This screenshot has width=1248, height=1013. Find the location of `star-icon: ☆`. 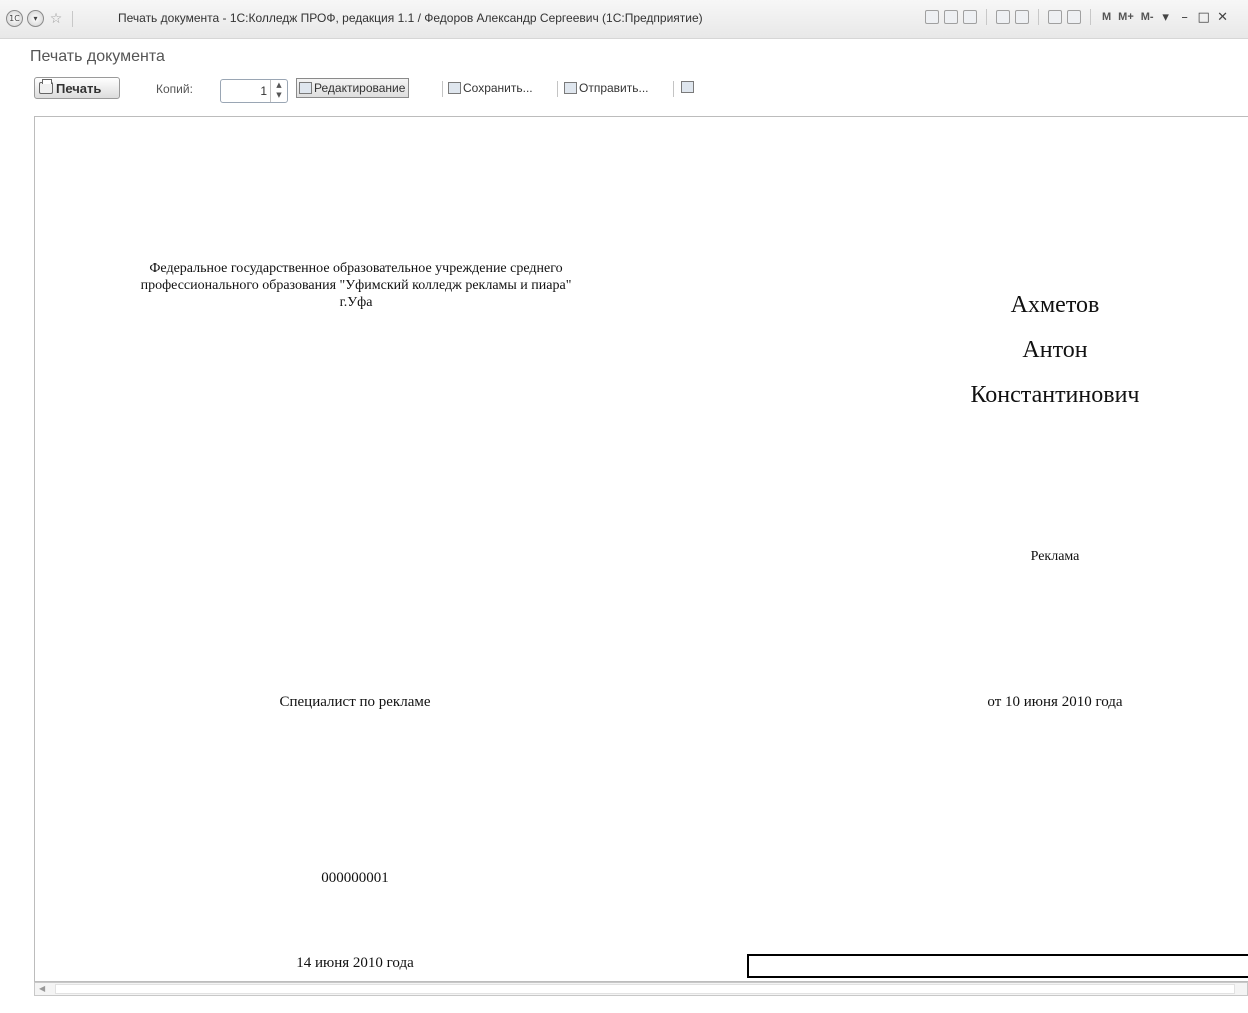

star-icon: ☆ is located at coordinates (56, 19).